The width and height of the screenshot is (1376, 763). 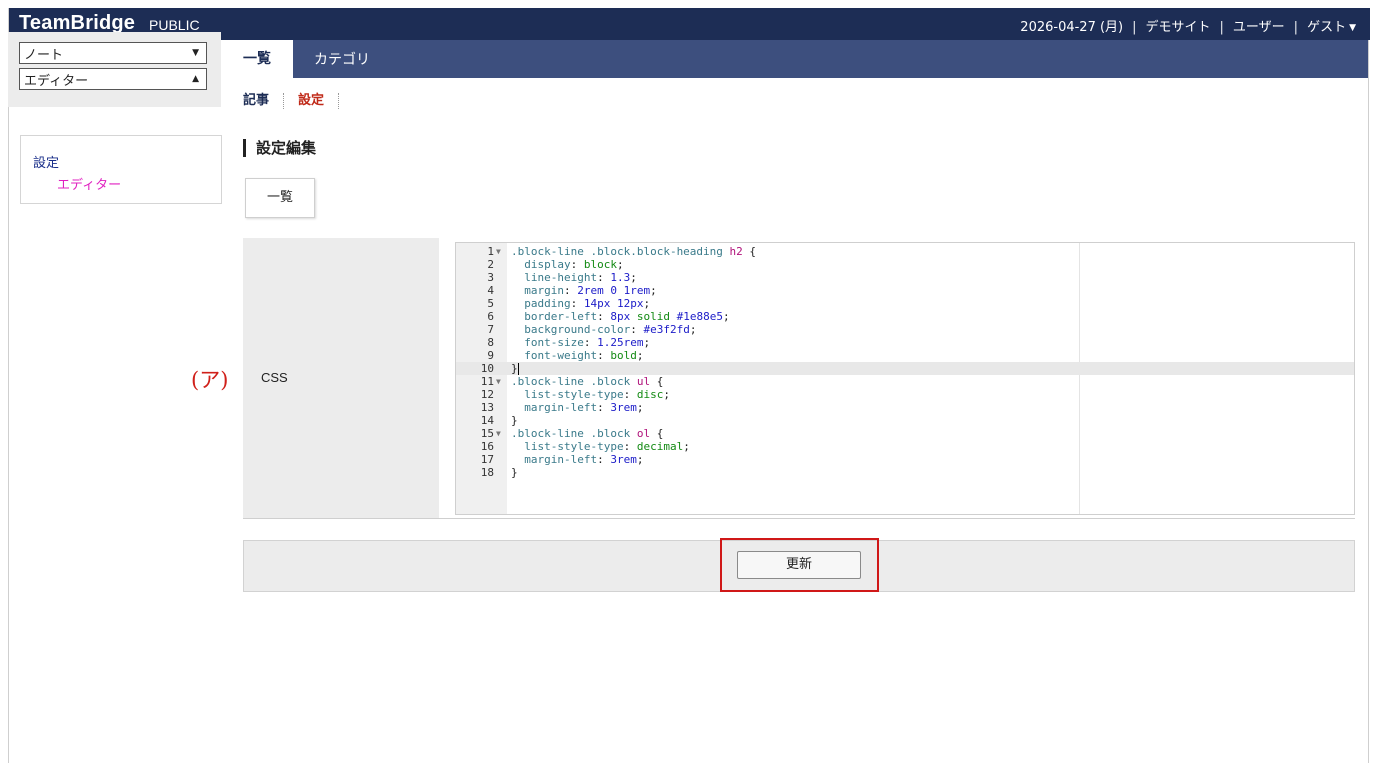 What do you see at coordinates (487, 472) in the screenshot?
I see `line-number: 18` at bounding box center [487, 472].